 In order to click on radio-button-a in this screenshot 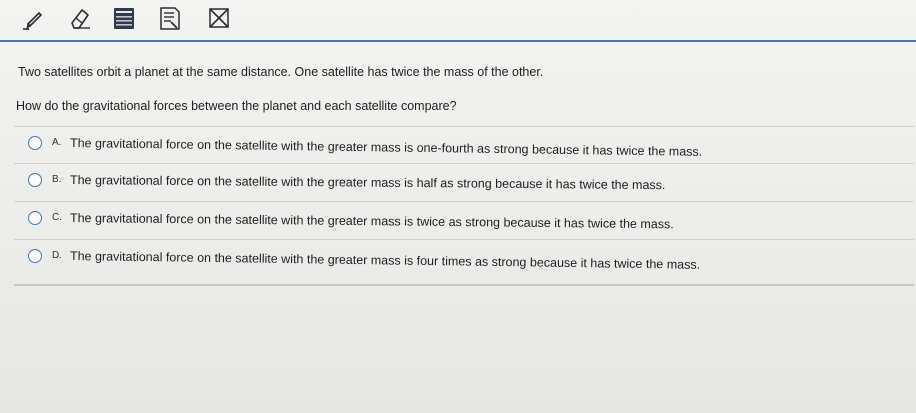, I will do `click(35, 143)`.